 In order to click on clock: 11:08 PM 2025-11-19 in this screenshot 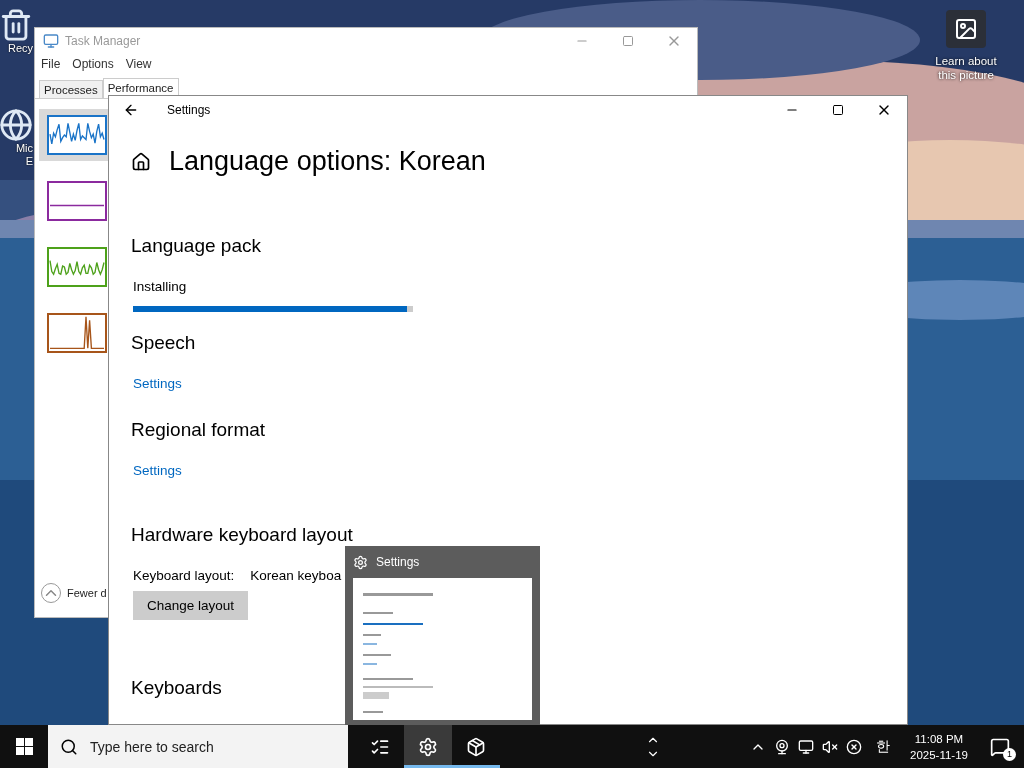, I will do `click(939, 746)`.